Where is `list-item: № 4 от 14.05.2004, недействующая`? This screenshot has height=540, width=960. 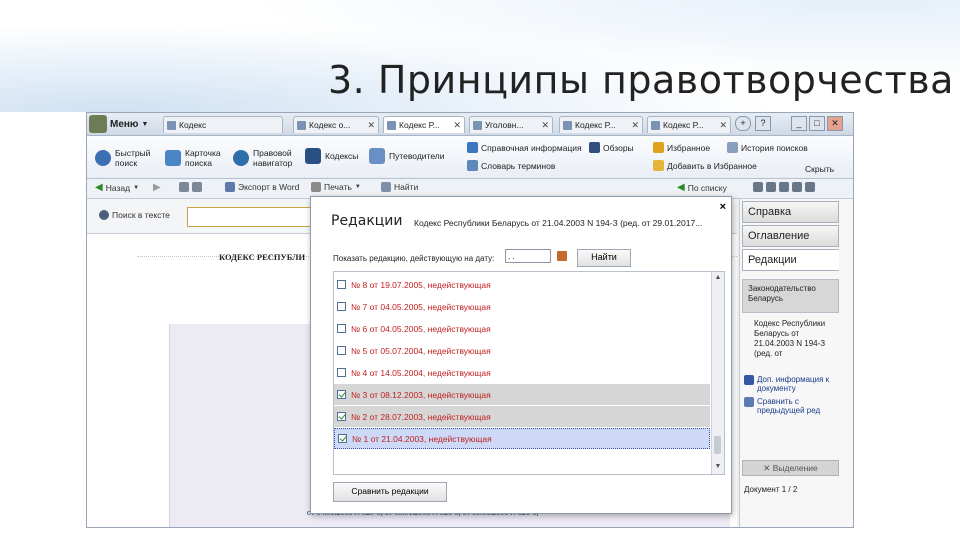
list-item: № 4 от 14.05.2004, недействующая is located at coordinates (522, 372).